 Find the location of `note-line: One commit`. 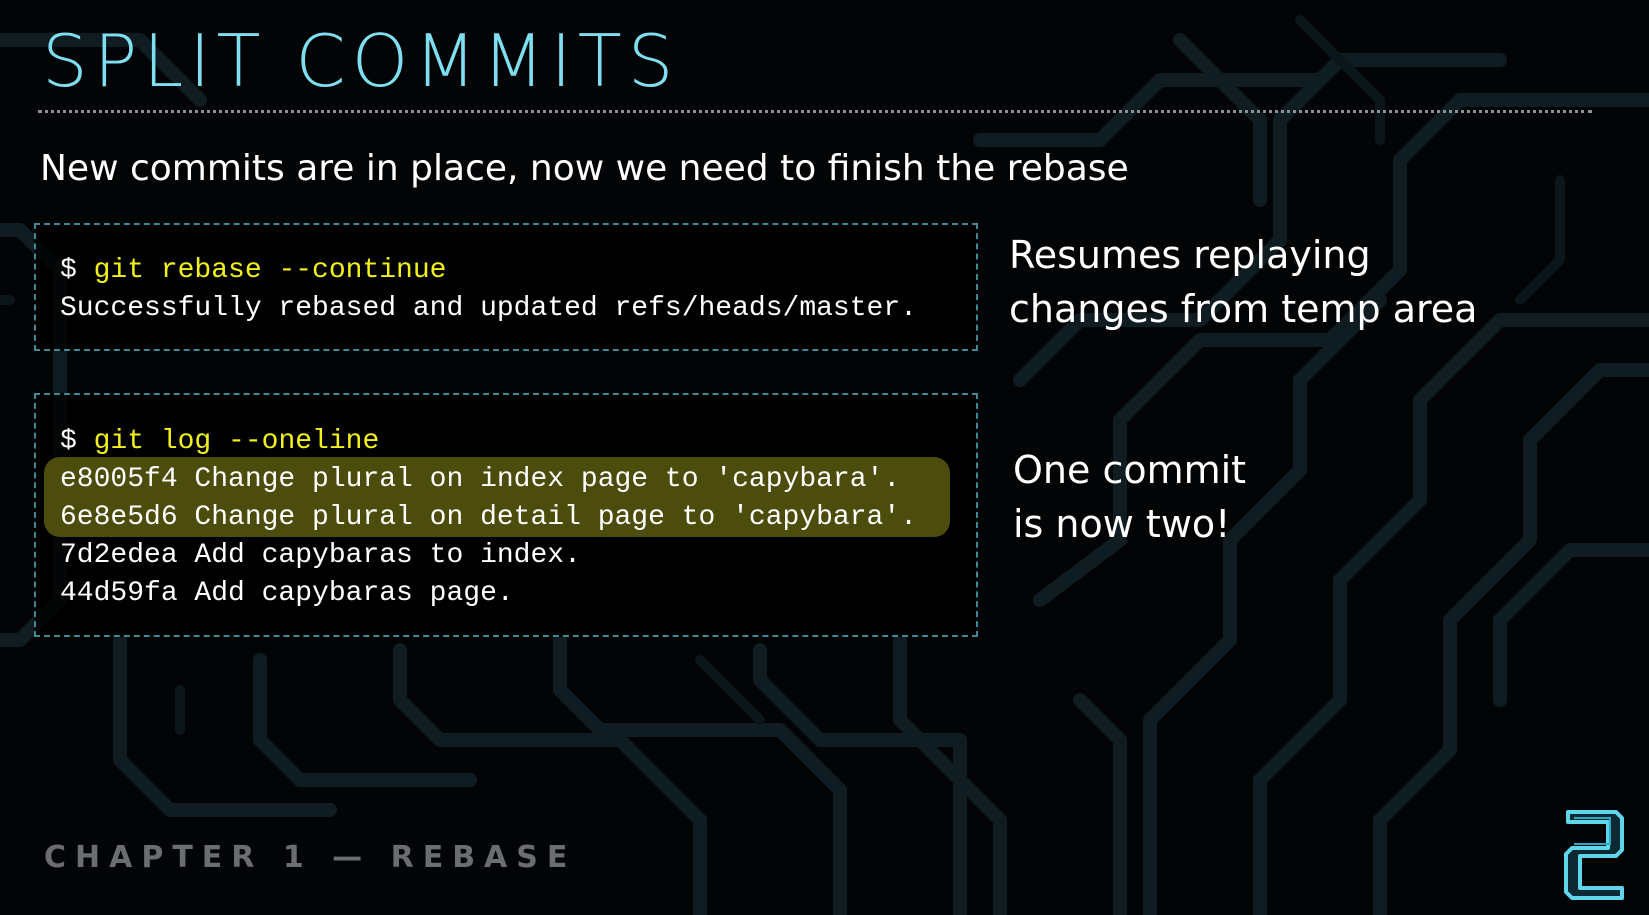

note-line: One commit is located at coordinates (1130, 470).